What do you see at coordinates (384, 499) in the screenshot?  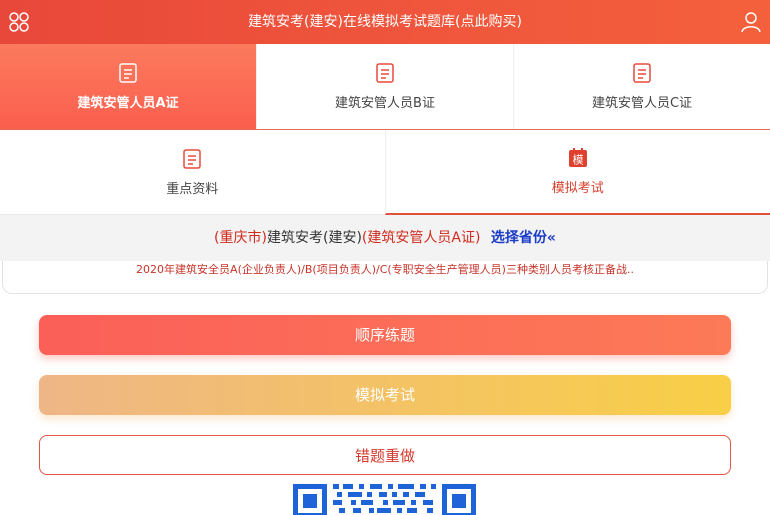 I see `qr-code` at bounding box center [384, 499].